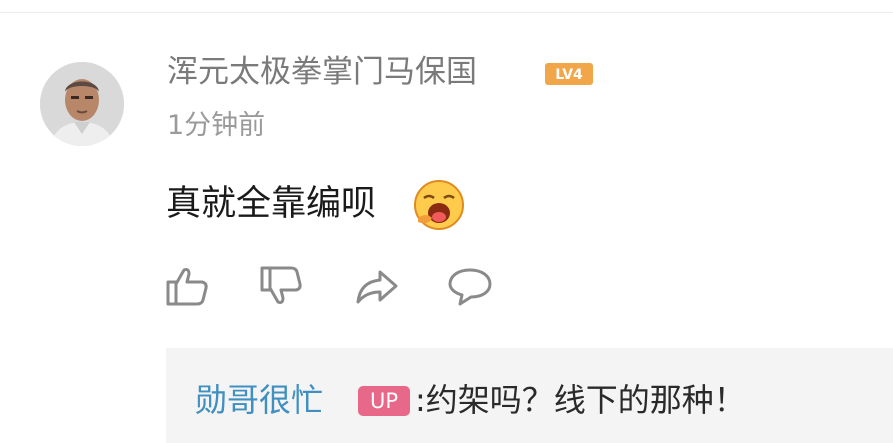 This screenshot has width=893, height=443. What do you see at coordinates (82, 104) in the screenshot?
I see `user-avatar` at bounding box center [82, 104].